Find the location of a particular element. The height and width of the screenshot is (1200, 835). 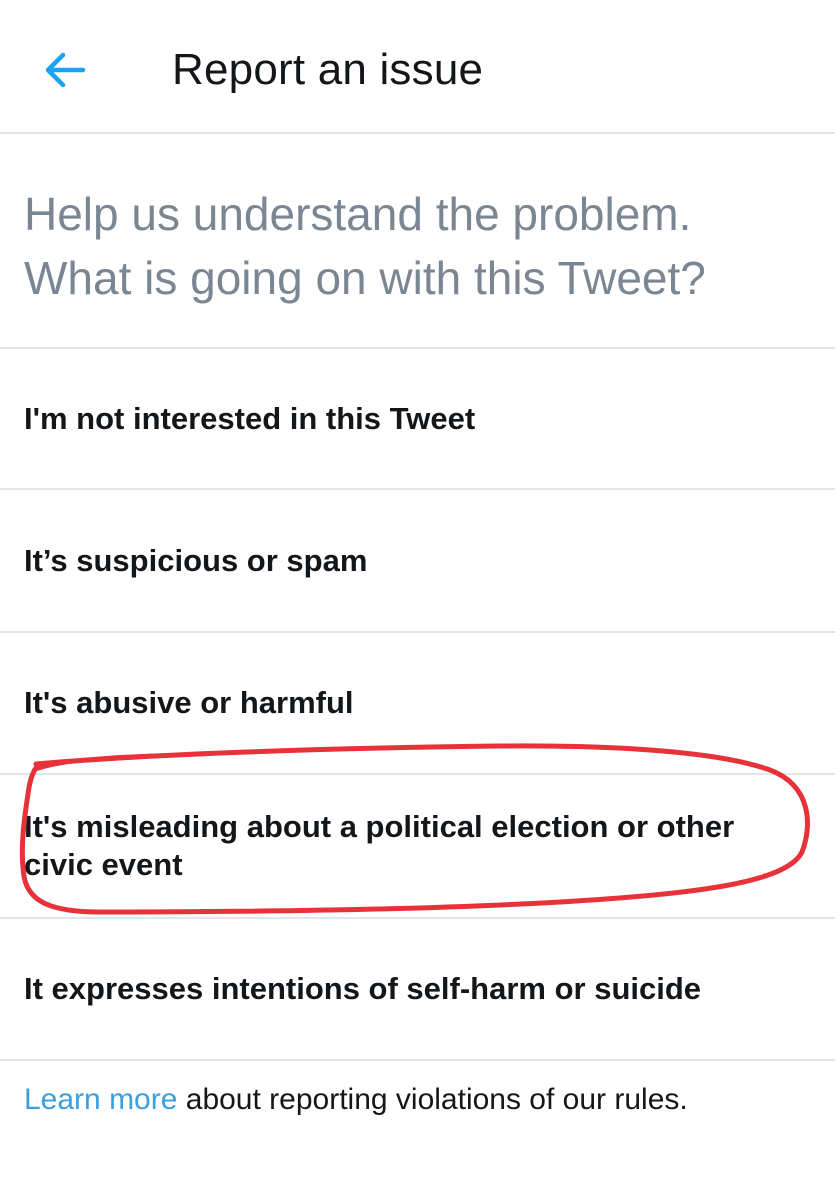

back-button is located at coordinates (65, 70).